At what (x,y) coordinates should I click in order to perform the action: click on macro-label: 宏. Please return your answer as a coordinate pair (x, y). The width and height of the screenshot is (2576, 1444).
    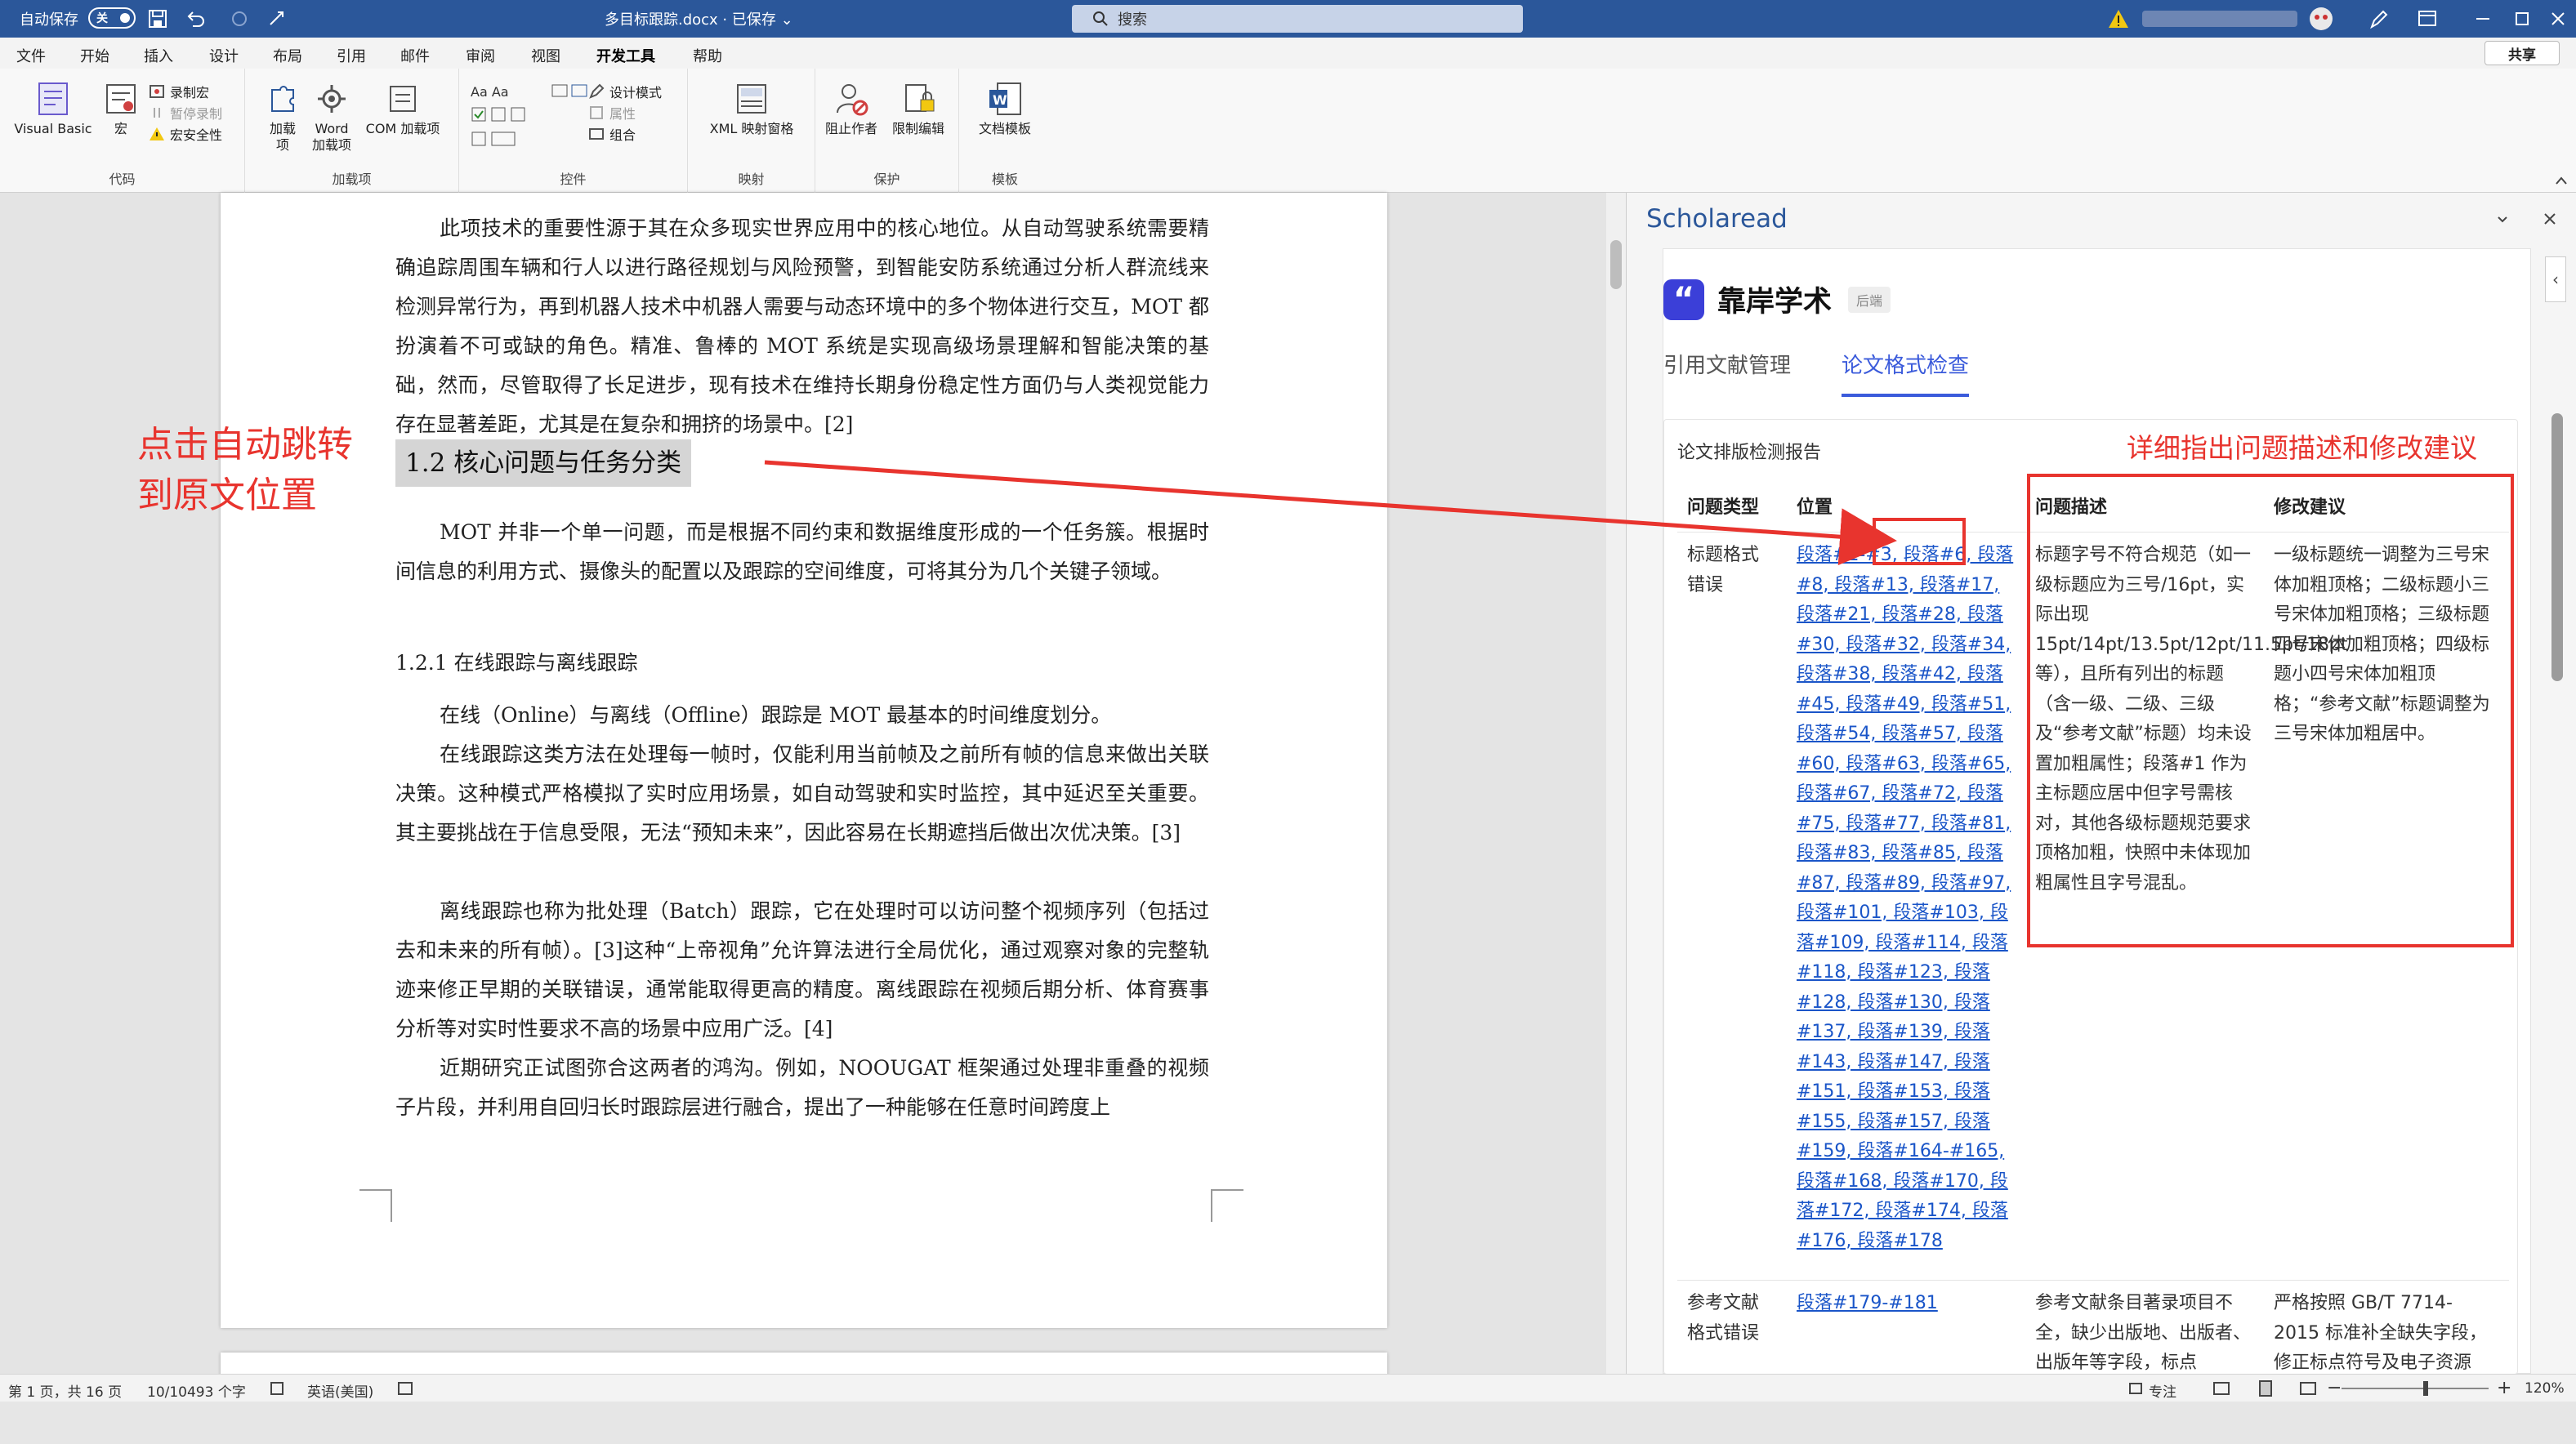
    Looking at the image, I should click on (121, 128).